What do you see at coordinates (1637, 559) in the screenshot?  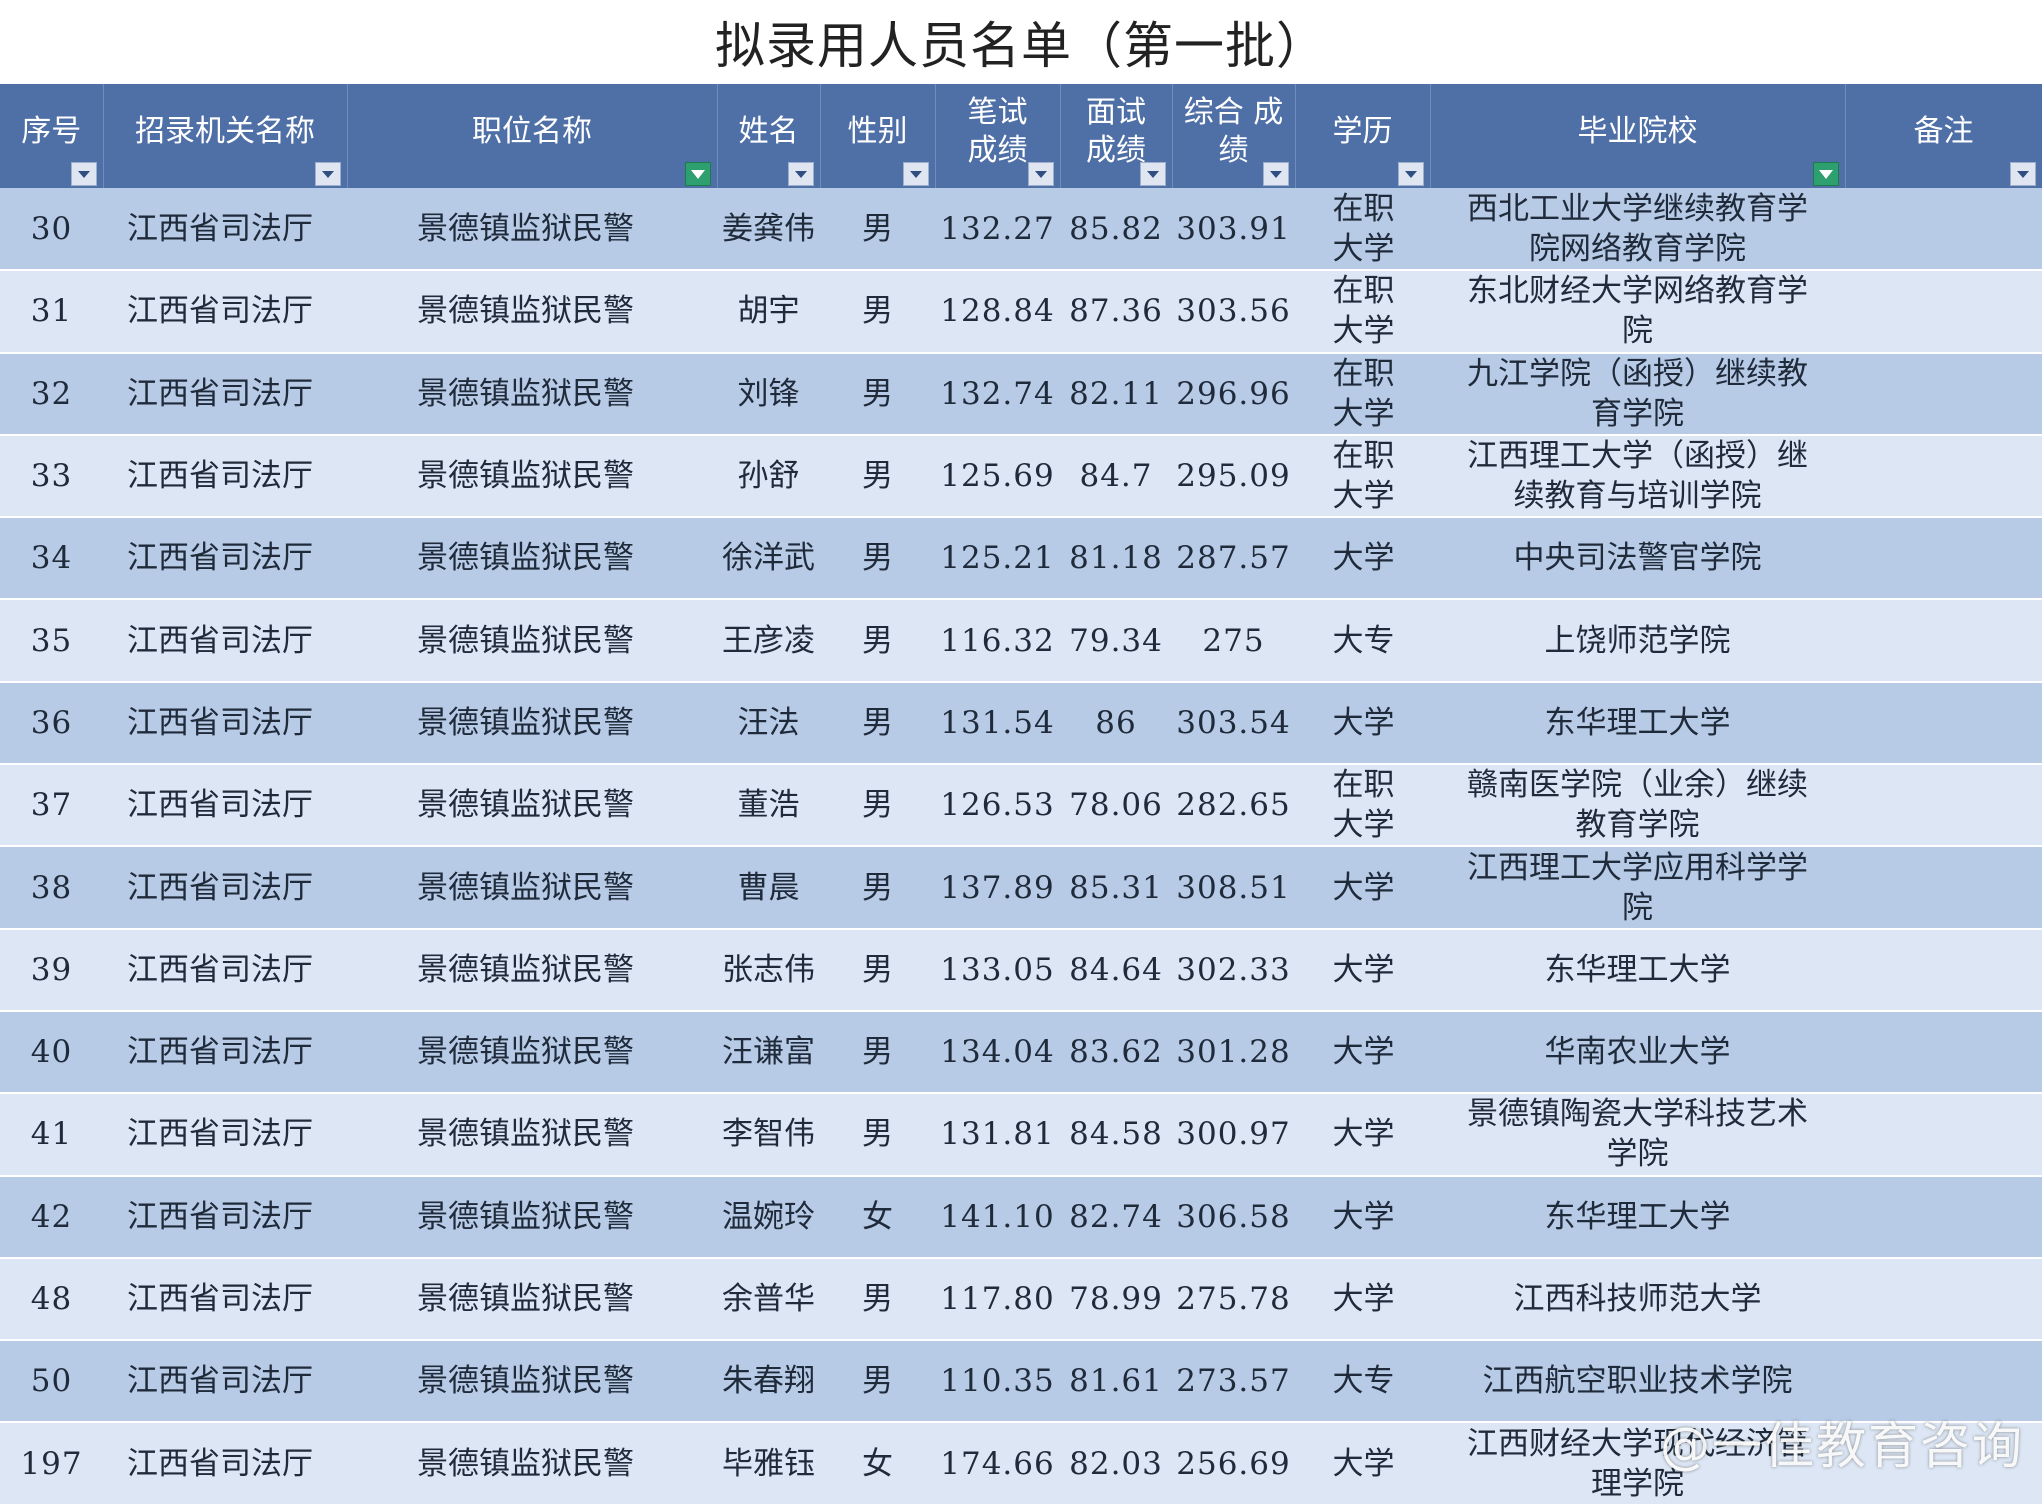 I see `table-cell: 中央司法警官学院` at bounding box center [1637, 559].